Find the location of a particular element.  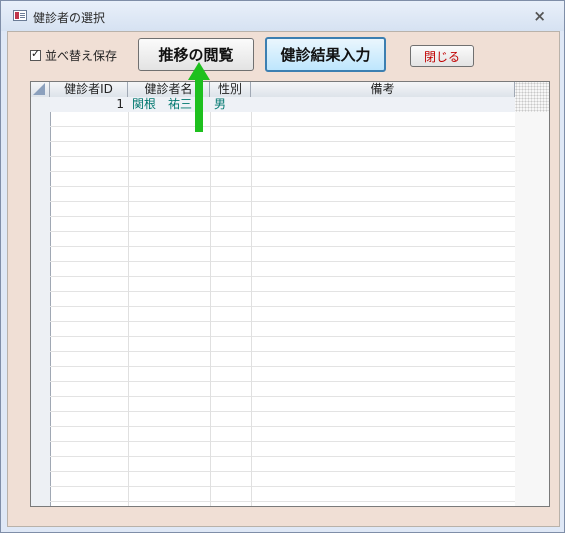

up-arrow-icon is located at coordinates (199, 97).